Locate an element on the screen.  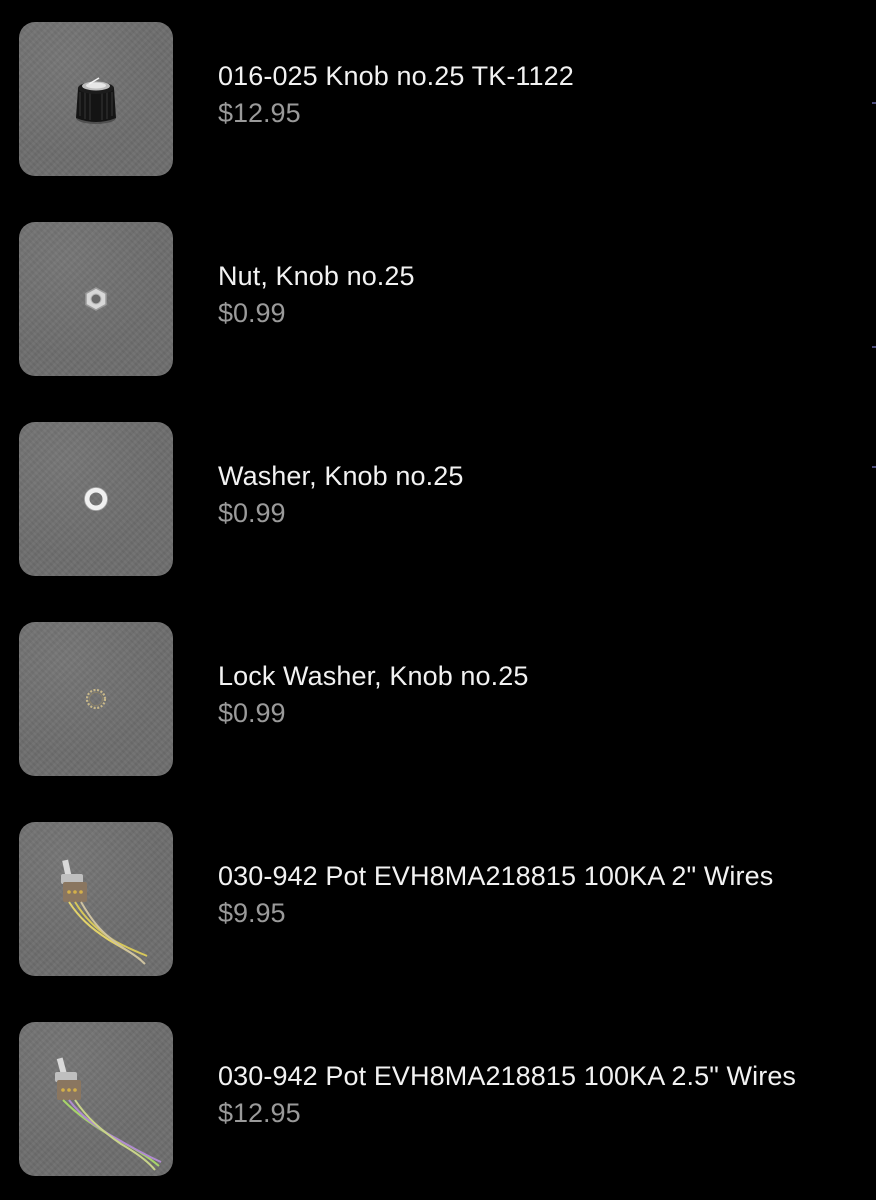
product-title: Nut, Knob no.25 is located at coordinates (543, 276).